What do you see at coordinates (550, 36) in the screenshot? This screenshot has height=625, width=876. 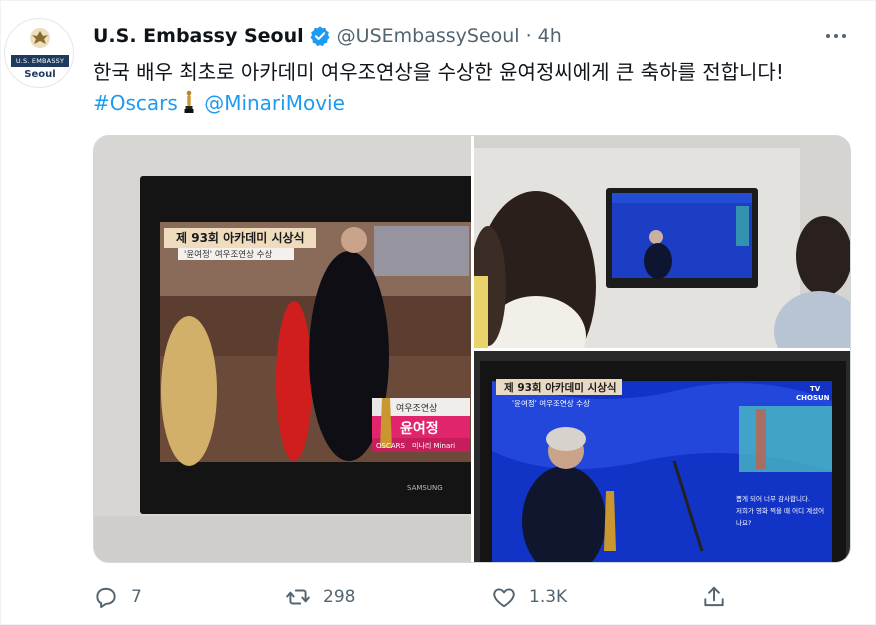 I see `timestamp: 4h` at bounding box center [550, 36].